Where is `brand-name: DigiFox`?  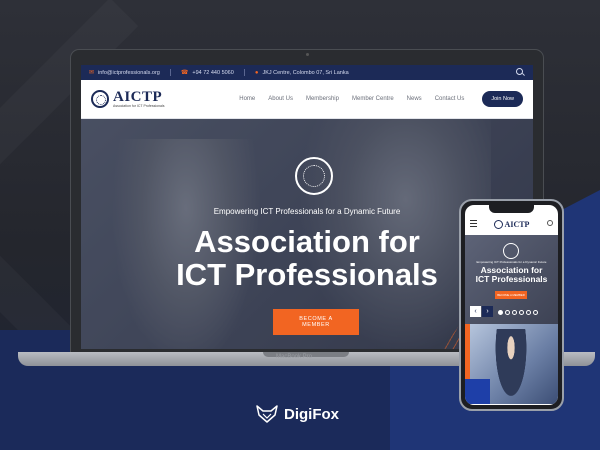 brand-name: DigiFox is located at coordinates (311, 414).